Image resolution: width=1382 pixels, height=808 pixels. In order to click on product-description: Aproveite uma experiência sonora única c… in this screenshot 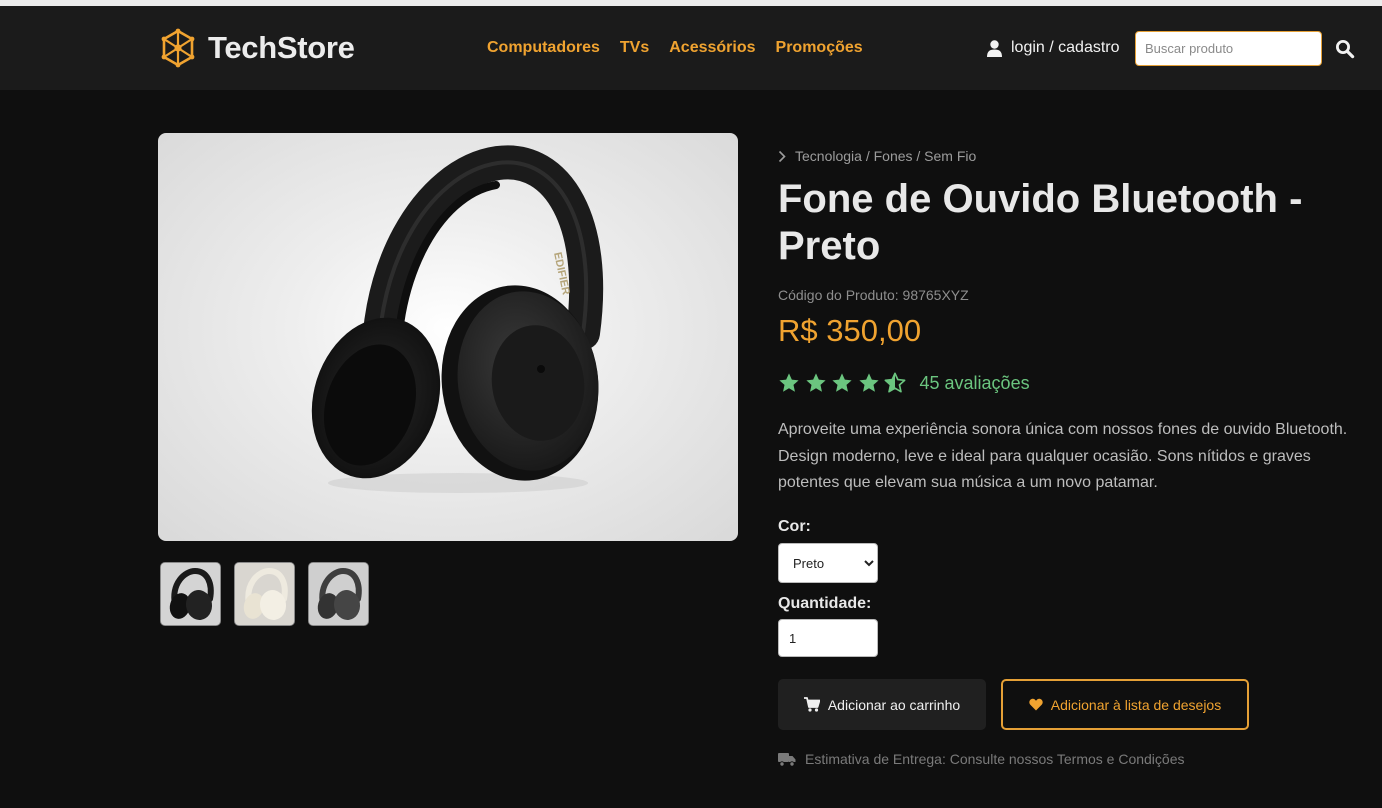, I will do `click(1063, 456)`.